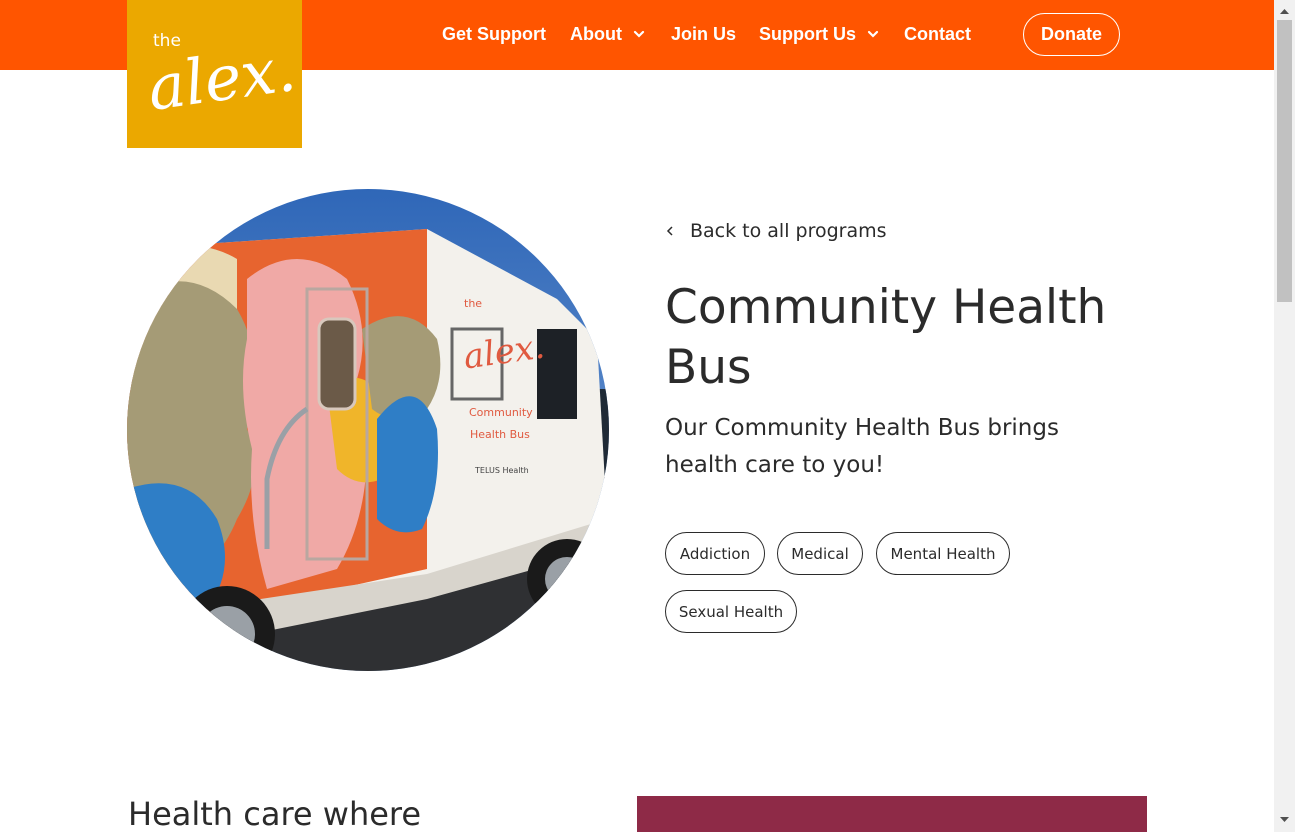  Describe the element at coordinates (886, 337) in the screenshot. I see `page-title: Community Health Bus` at that location.